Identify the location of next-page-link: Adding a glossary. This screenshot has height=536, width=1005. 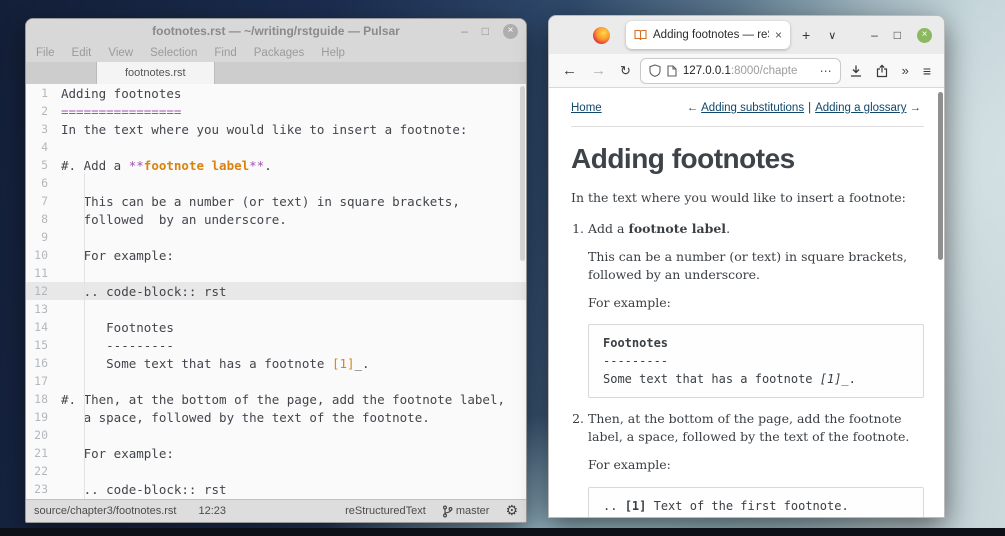
(860, 108).